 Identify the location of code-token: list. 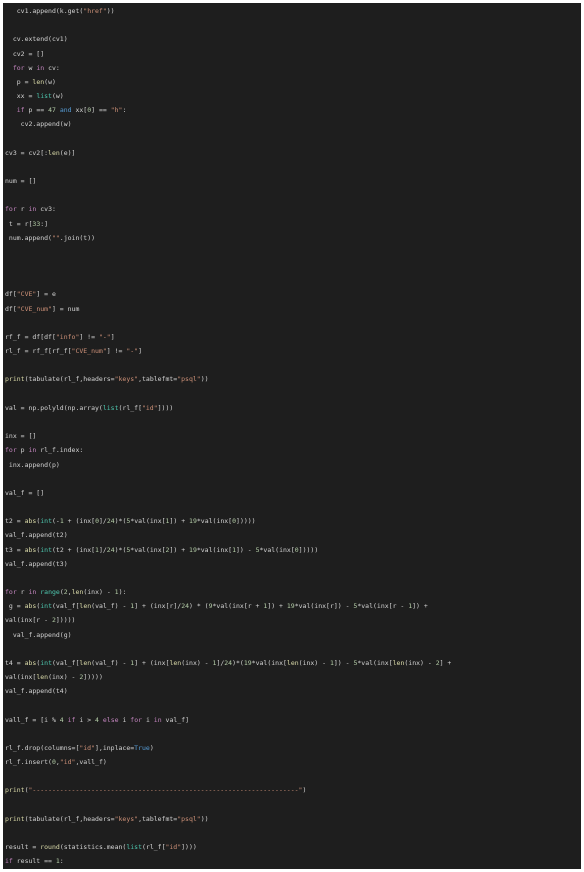
(134, 847).